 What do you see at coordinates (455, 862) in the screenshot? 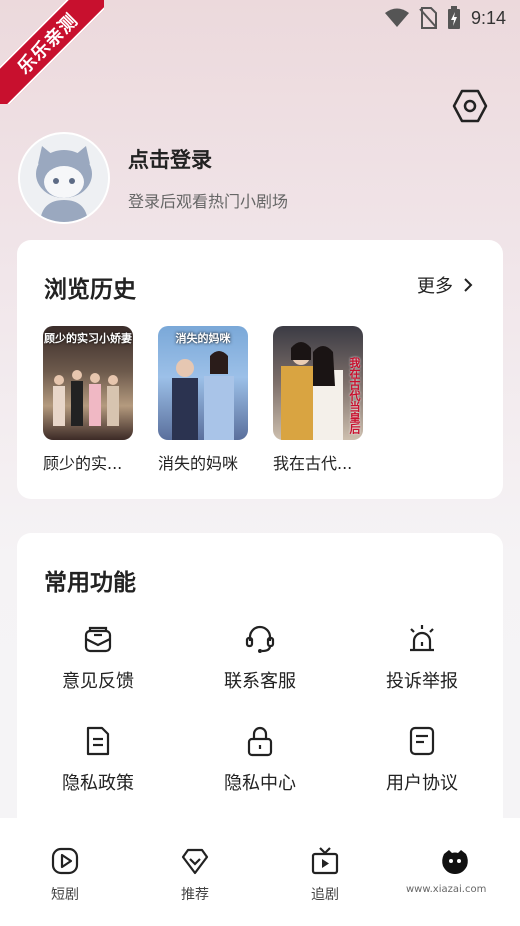
I see `profile-face-icon` at bounding box center [455, 862].